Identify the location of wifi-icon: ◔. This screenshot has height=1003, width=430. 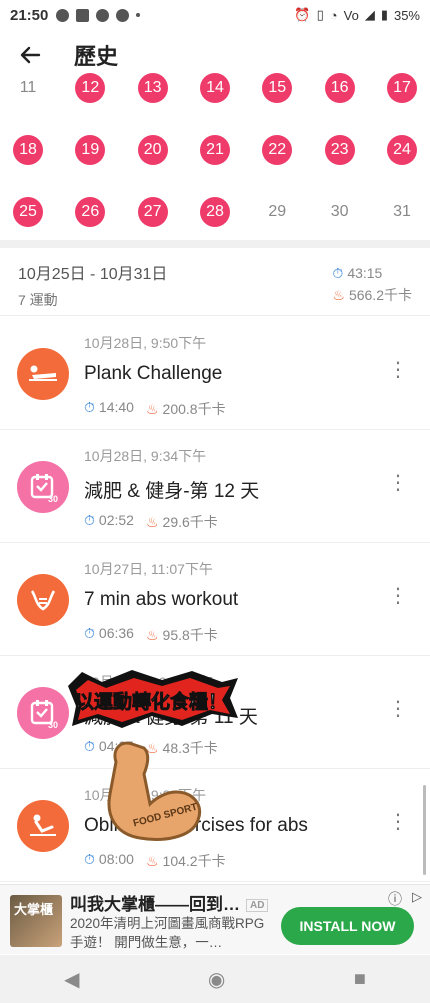
(333, 15).